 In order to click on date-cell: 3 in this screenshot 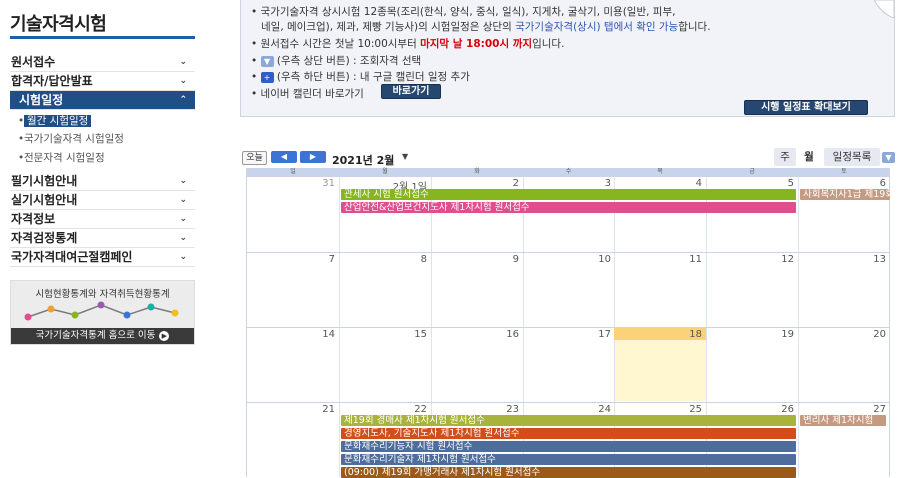, I will do `click(567, 183)`.